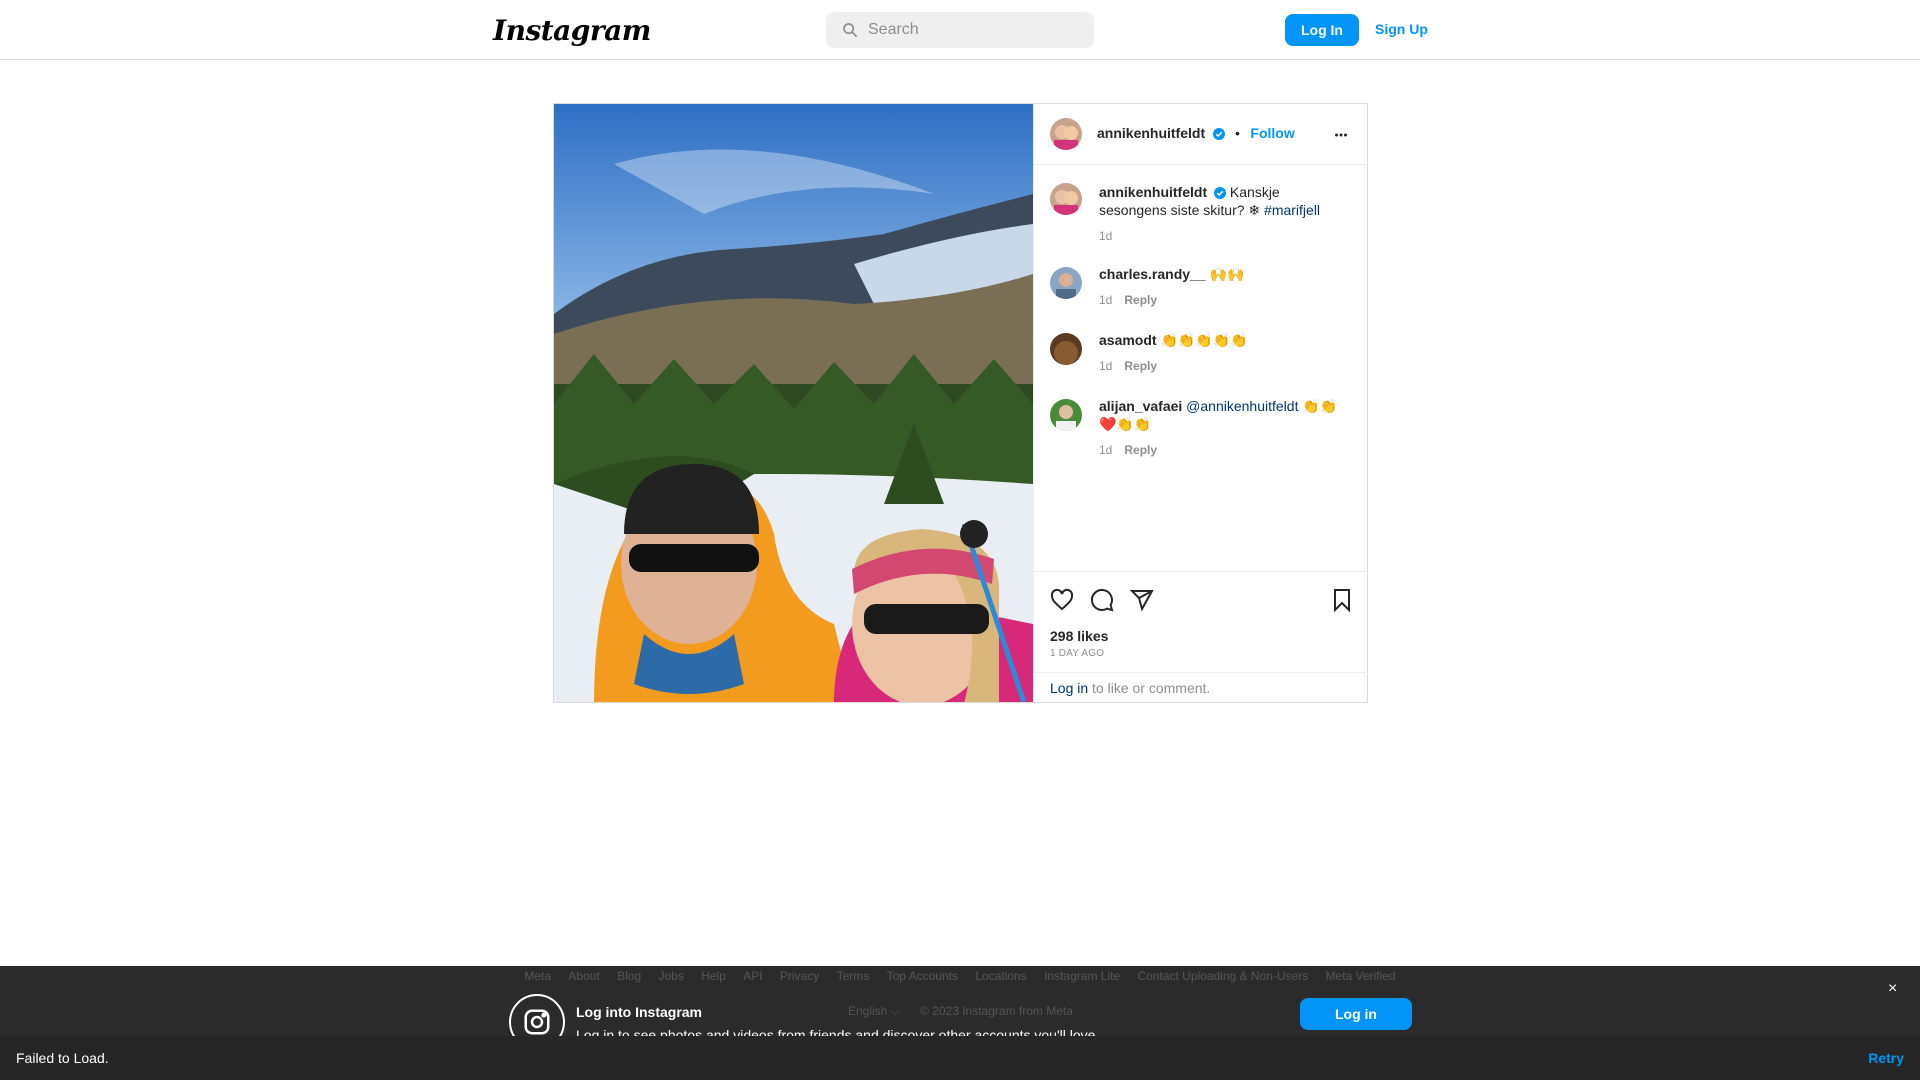 The height and width of the screenshot is (1080, 1920). I want to click on footer-link: Meta, so click(537, 976).